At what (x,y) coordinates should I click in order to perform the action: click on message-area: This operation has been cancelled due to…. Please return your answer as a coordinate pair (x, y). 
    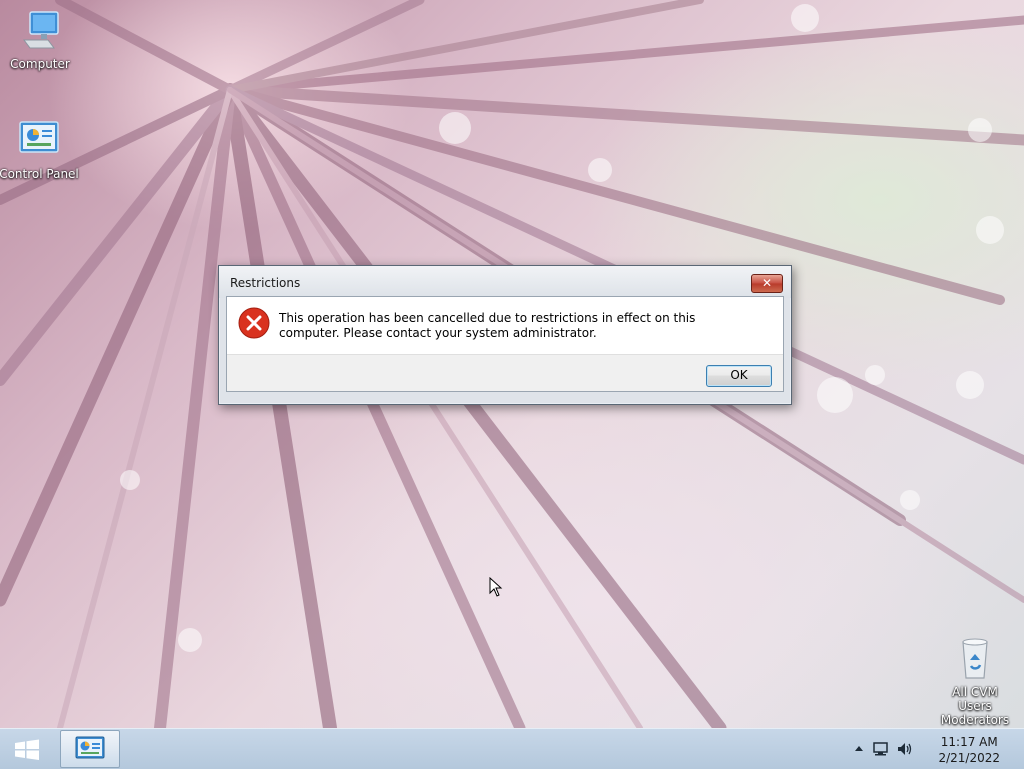
    Looking at the image, I should click on (505, 326).